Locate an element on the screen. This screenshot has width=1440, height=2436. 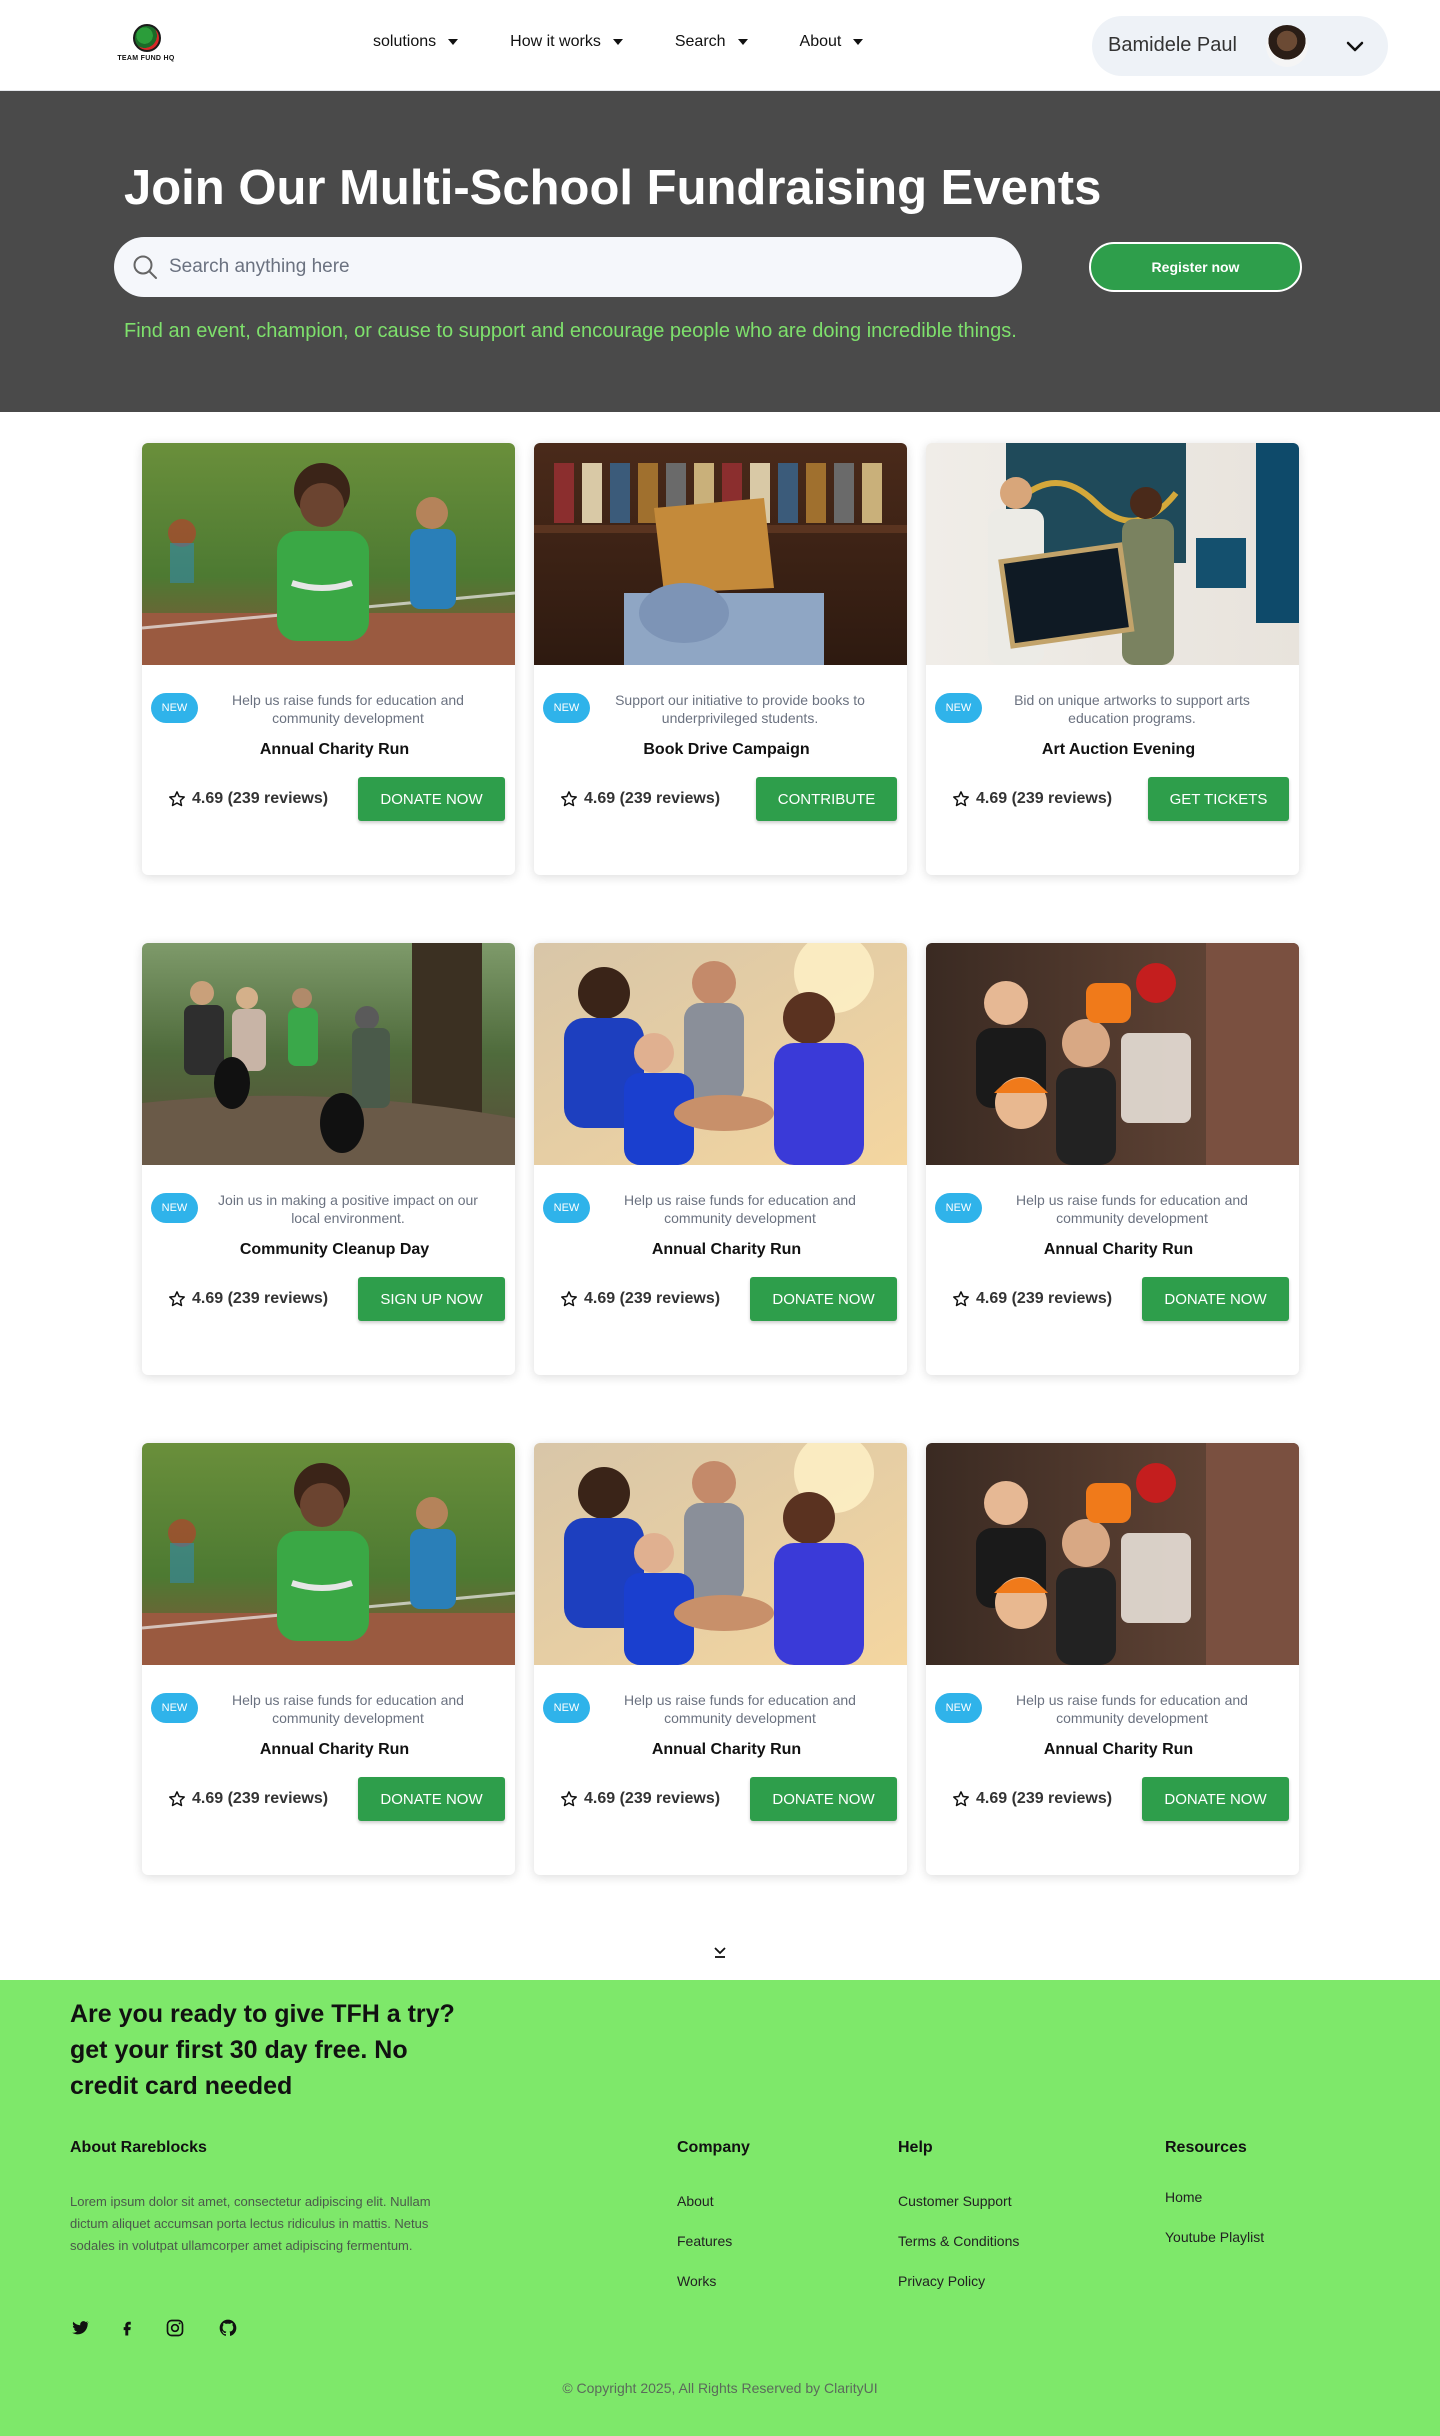
nav-link-label: How it works is located at coordinates (555, 41).